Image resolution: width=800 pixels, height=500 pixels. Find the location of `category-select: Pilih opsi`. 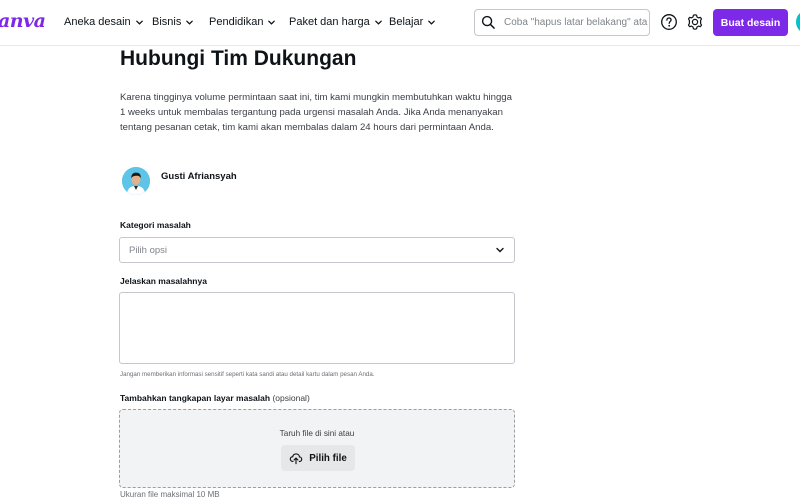

category-select: Pilih opsi is located at coordinates (317, 250).